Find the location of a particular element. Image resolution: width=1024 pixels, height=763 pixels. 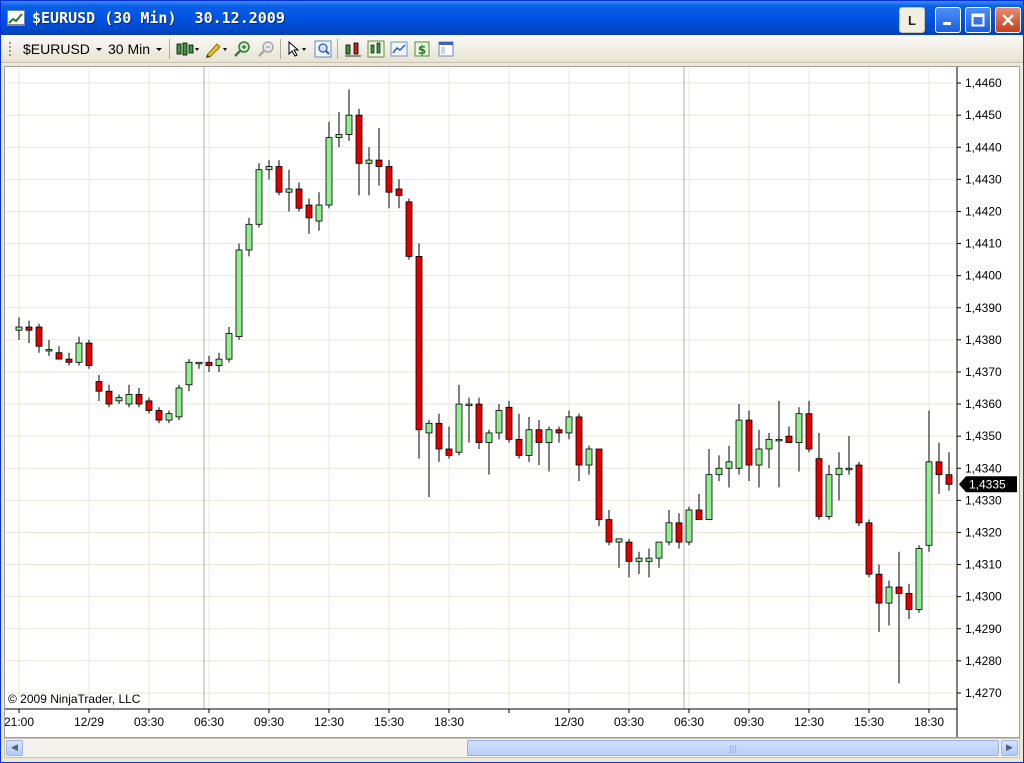

grip-icon: ||| is located at coordinates (733, 748).